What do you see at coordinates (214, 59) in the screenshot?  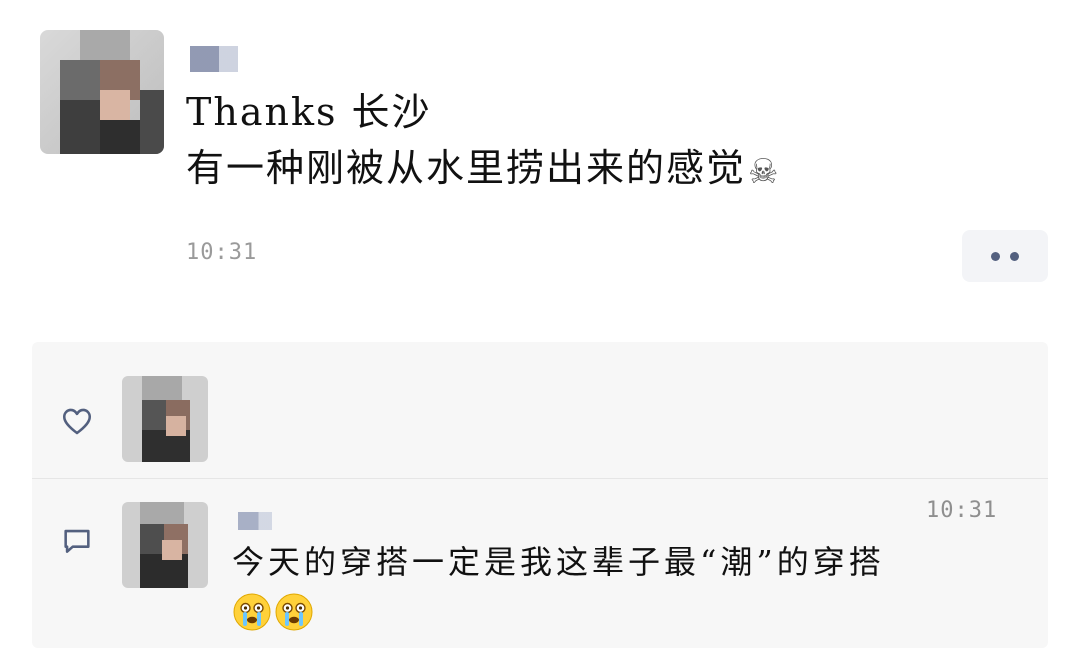 I see `post-author-name` at bounding box center [214, 59].